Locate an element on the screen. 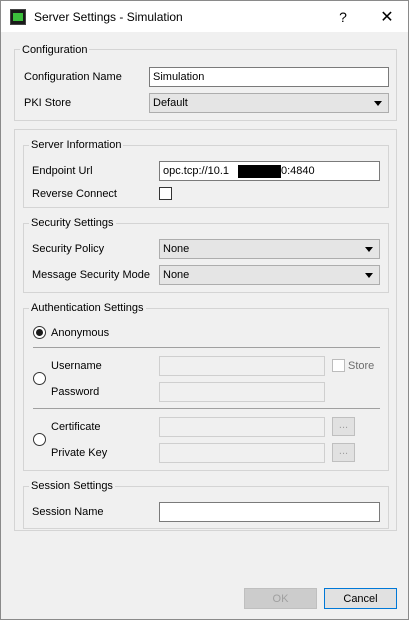 The image size is (409, 620). session-name-field is located at coordinates (269, 512).